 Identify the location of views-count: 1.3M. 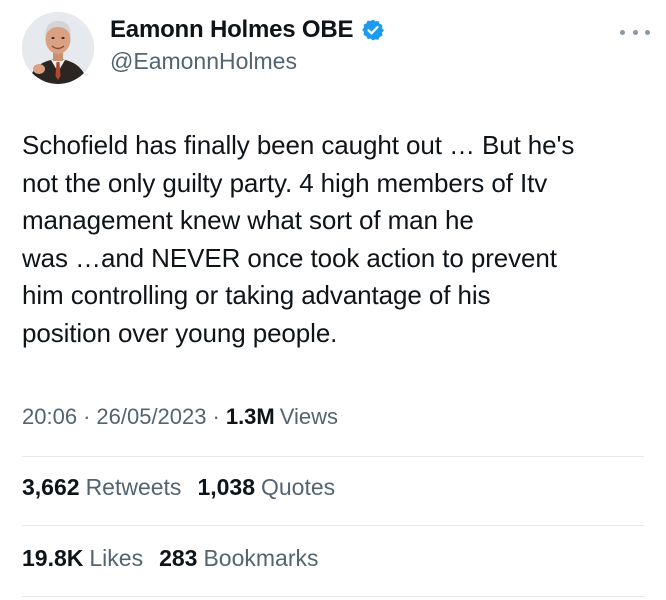
(250, 416).